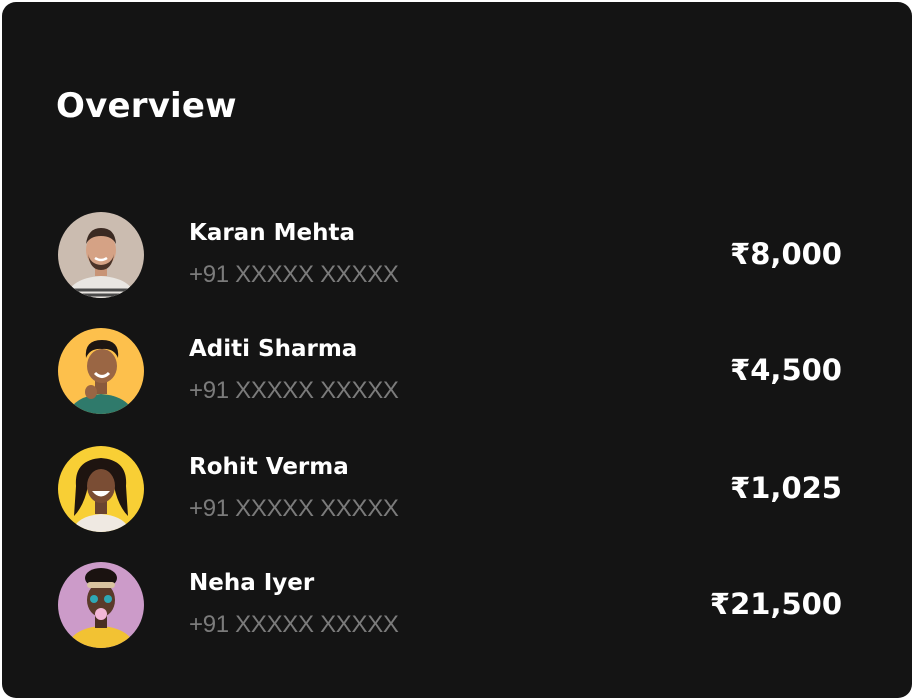 The height and width of the screenshot is (700, 914). What do you see at coordinates (786, 370) in the screenshot?
I see `contact-amount: ₹4,500` at bounding box center [786, 370].